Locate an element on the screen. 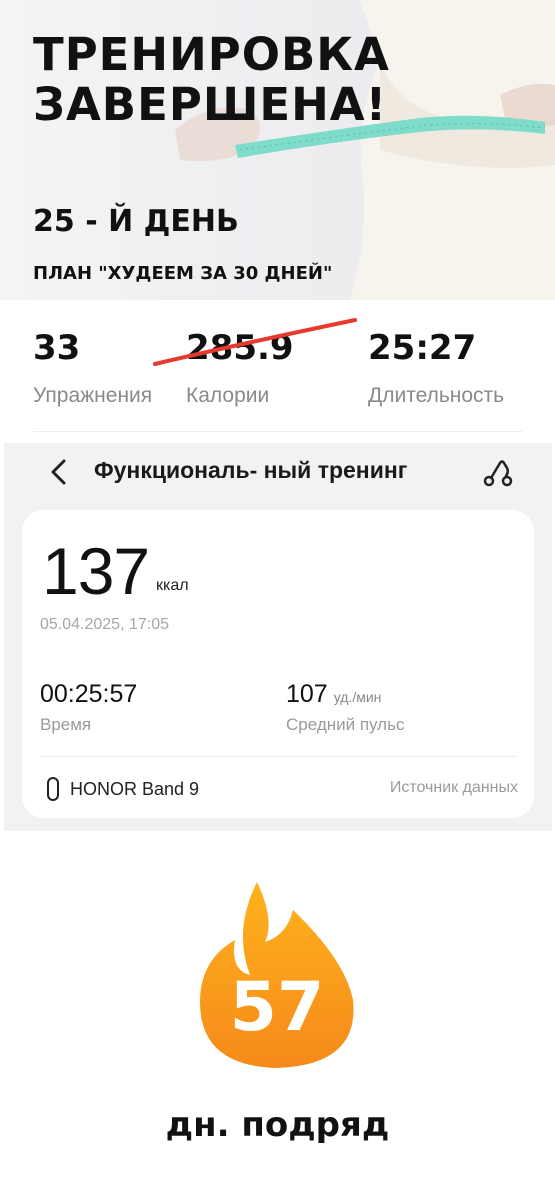 The image size is (555, 1200). plan-name: ПЛАН "ХУДЕЕМ ЗА 30 ДНЕЙ" is located at coordinates (183, 273).